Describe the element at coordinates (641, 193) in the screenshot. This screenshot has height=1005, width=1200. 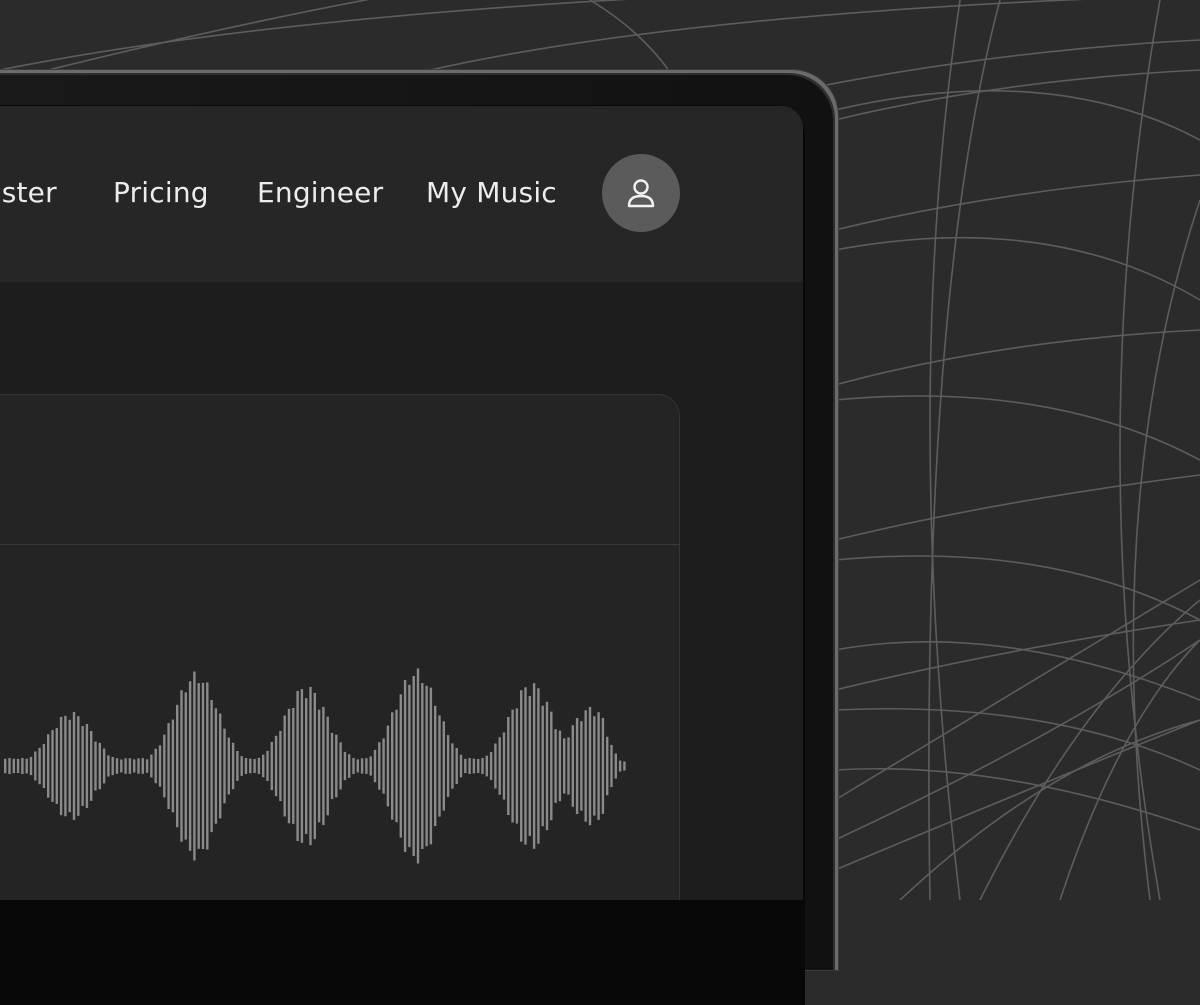
I see `profile-avatar-button` at that location.